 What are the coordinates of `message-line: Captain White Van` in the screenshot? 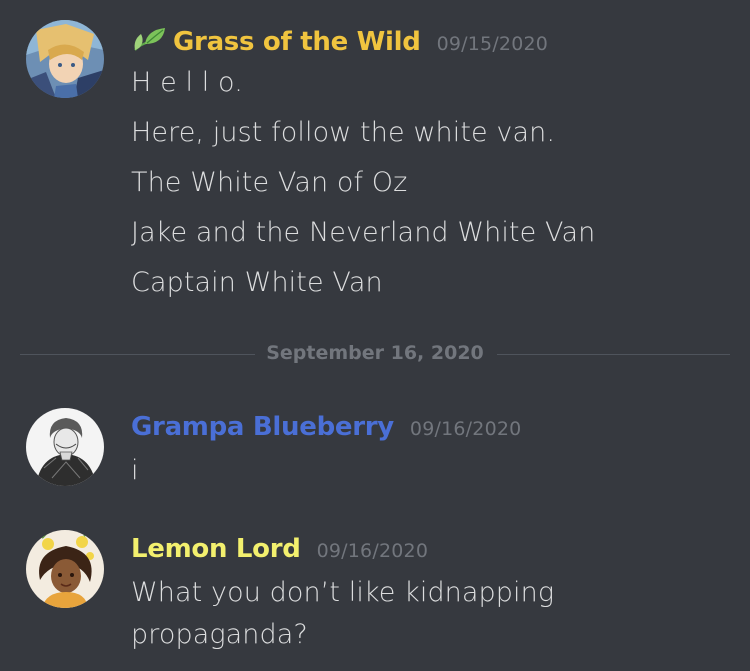 It's located at (257, 282).